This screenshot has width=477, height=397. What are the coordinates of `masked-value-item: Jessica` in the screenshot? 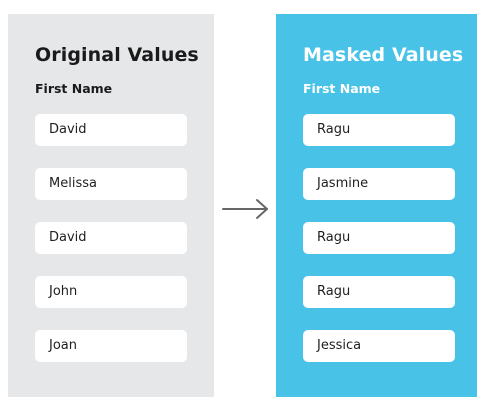 It's located at (379, 346).